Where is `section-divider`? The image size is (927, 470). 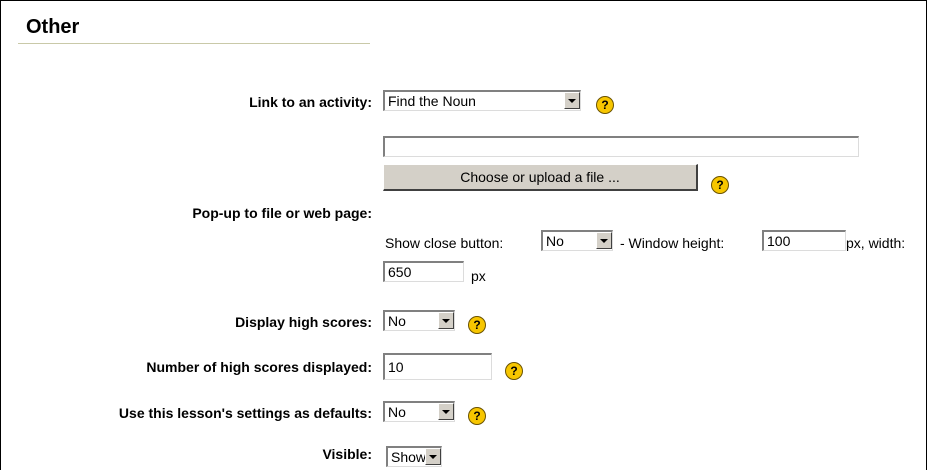
section-divider is located at coordinates (194, 43).